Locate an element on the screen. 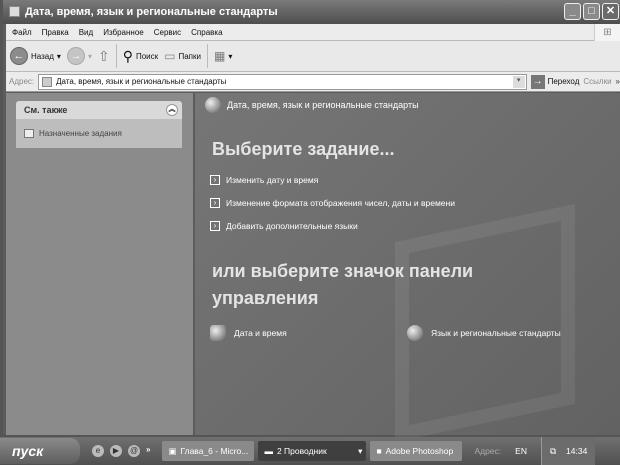  task-link-change-date: › Изменить дату и время is located at coordinates (264, 180).